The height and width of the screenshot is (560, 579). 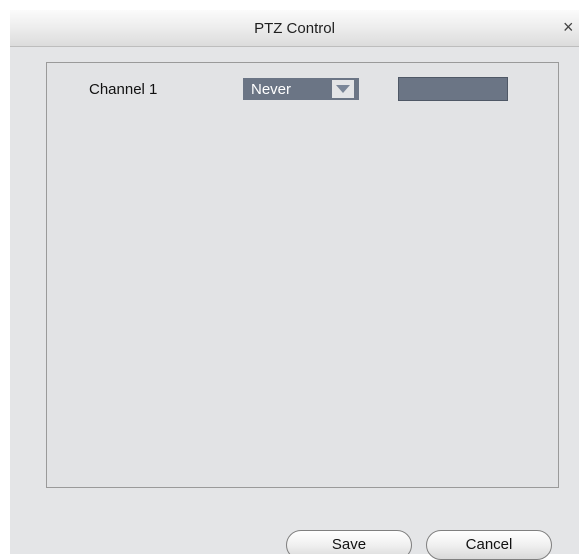 What do you see at coordinates (453, 89) in the screenshot?
I see `time-input` at bounding box center [453, 89].